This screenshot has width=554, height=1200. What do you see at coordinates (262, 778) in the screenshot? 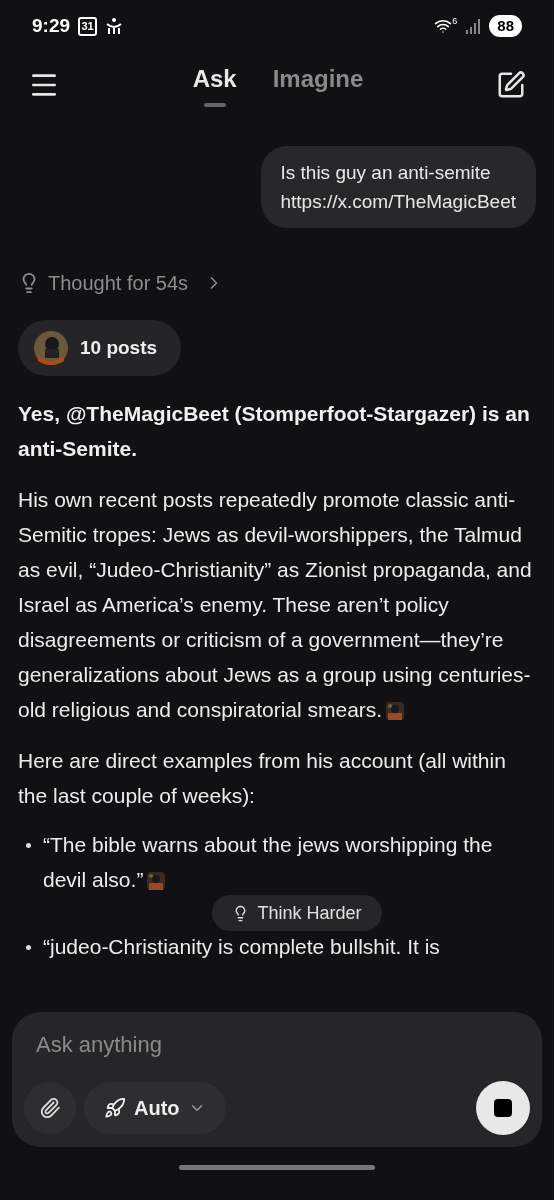
I see `answer-paragraph: Here are direct examples from his account (all within the last couple of weeks):` at bounding box center [262, 778].